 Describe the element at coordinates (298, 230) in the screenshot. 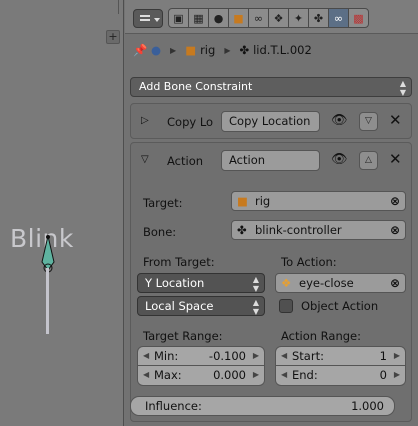

I see `bone-value: blink-controller` at that location.